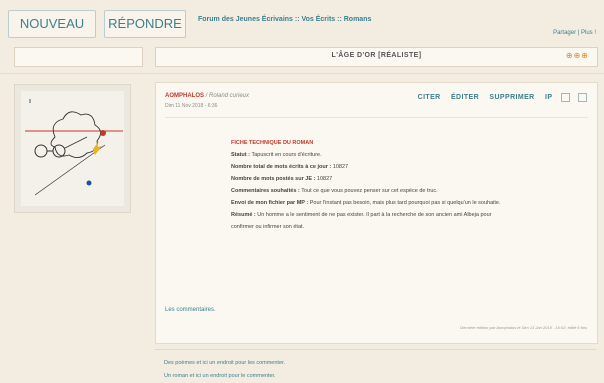 The image size is (604, 383). Describe the element at coordinates (227, 96) in the screenshot. I see `author-rank: / Roland curieux` at that location.